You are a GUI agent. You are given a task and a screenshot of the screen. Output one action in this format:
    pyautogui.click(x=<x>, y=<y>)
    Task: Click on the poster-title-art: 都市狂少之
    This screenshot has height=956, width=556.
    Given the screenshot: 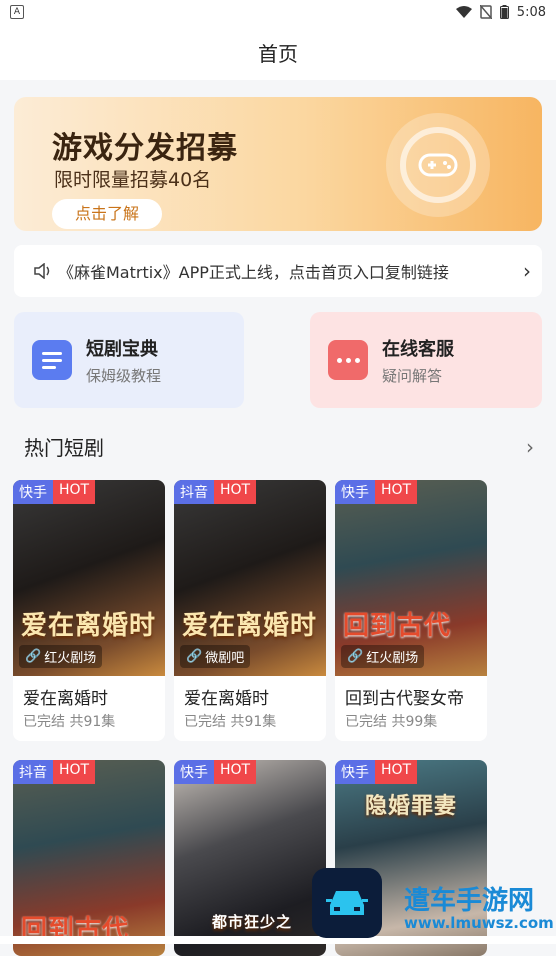 What is the action you would take?
    pyautogui.click(x=252, y=922)
    